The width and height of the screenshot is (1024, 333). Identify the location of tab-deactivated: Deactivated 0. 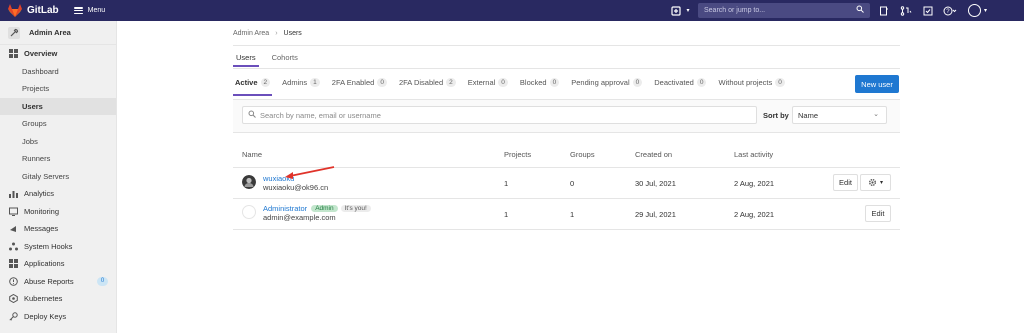
(680, 87).